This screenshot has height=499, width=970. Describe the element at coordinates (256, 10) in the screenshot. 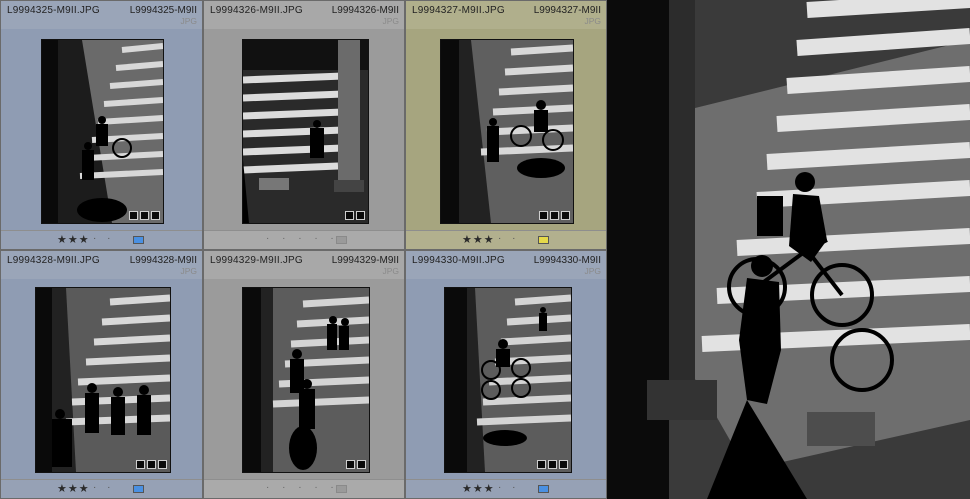

I see `file-name: L9994326-M9II.JPG` at that location.